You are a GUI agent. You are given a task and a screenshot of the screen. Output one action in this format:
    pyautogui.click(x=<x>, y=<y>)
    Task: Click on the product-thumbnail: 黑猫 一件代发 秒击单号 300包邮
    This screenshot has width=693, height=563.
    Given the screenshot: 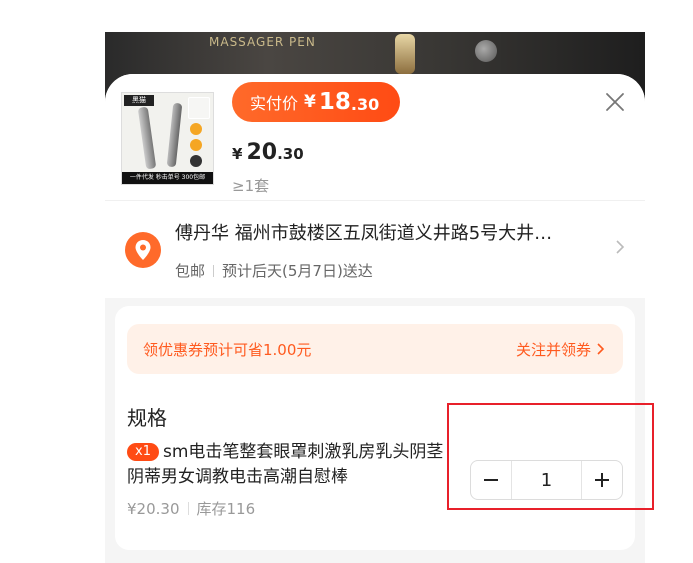 What is the action you would take?
    pyautogui.click(x=167, y=138)
    